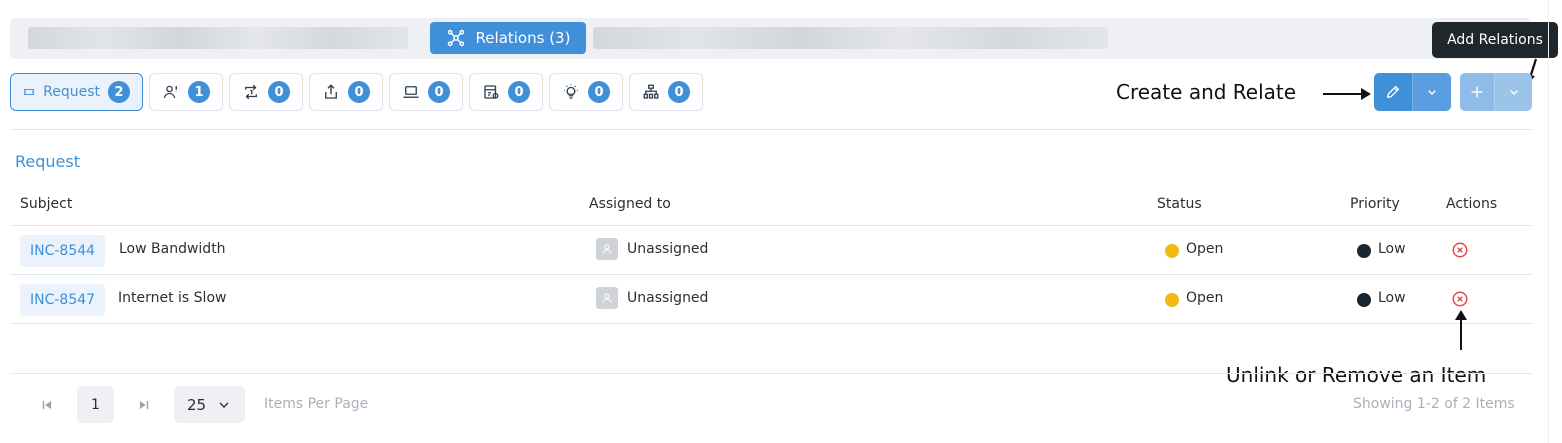 The width and height of the screenshot is (1562, 443). Describe the element at coordinates (251, 92) in the screenshot. I see `change-arrows-icon` at that location.